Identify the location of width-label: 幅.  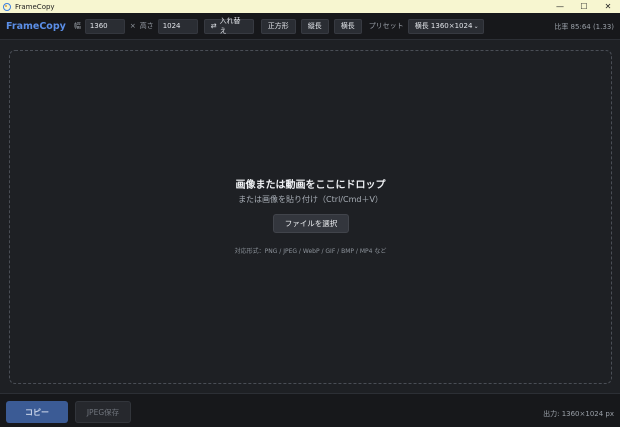
(77, 26).